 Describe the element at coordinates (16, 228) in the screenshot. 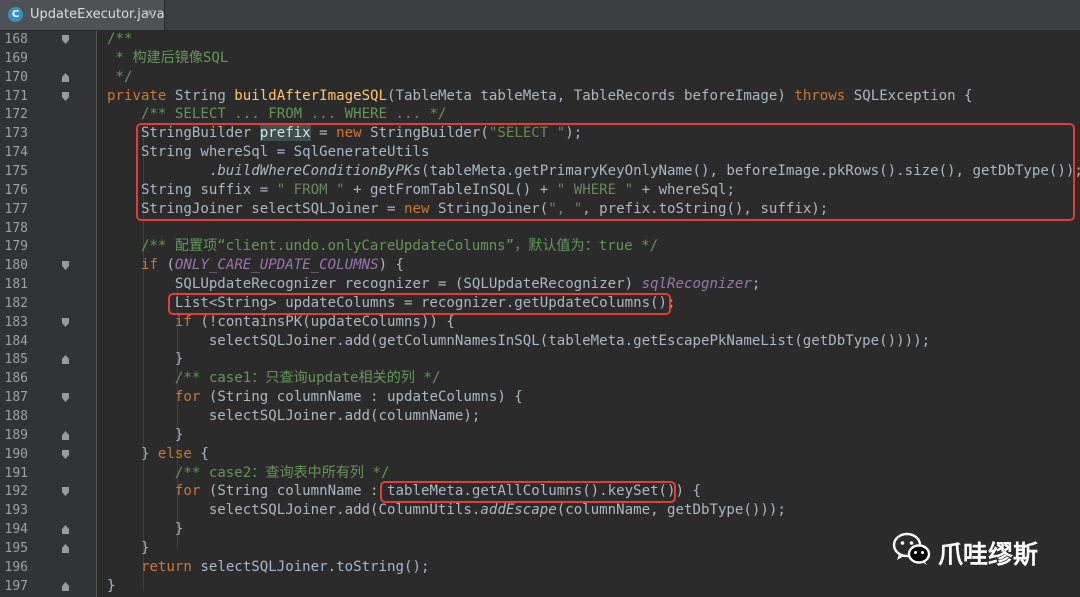

I see `line-number: 178` at that location.